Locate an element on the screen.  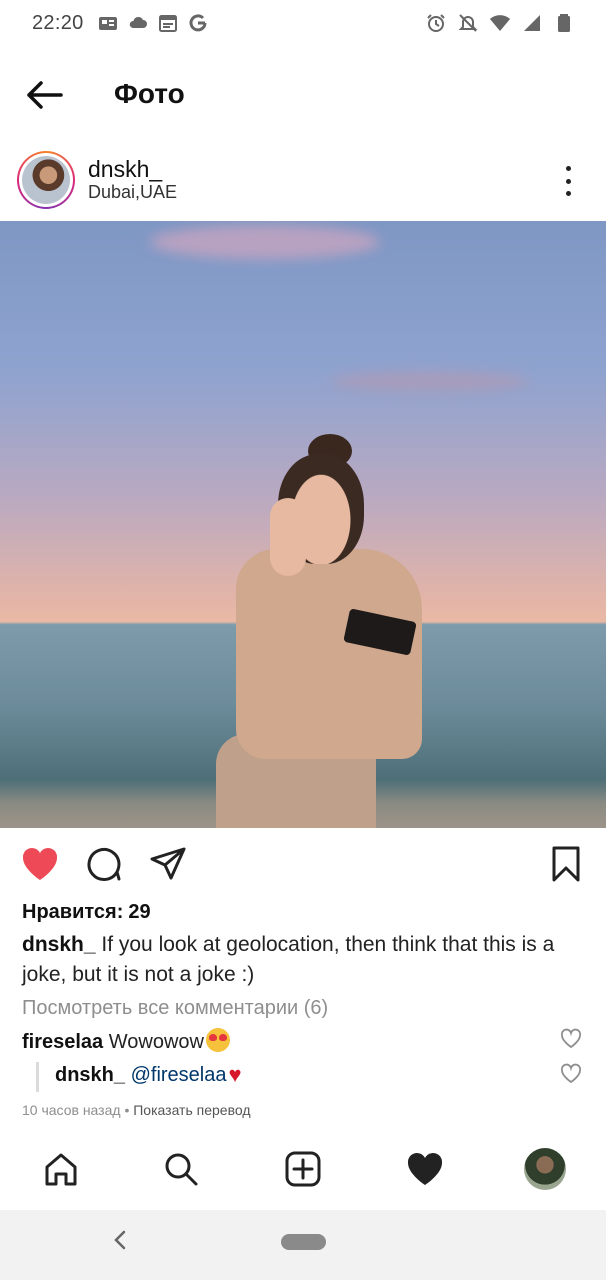
bookmark-icon is located at coordinates (566, 864).